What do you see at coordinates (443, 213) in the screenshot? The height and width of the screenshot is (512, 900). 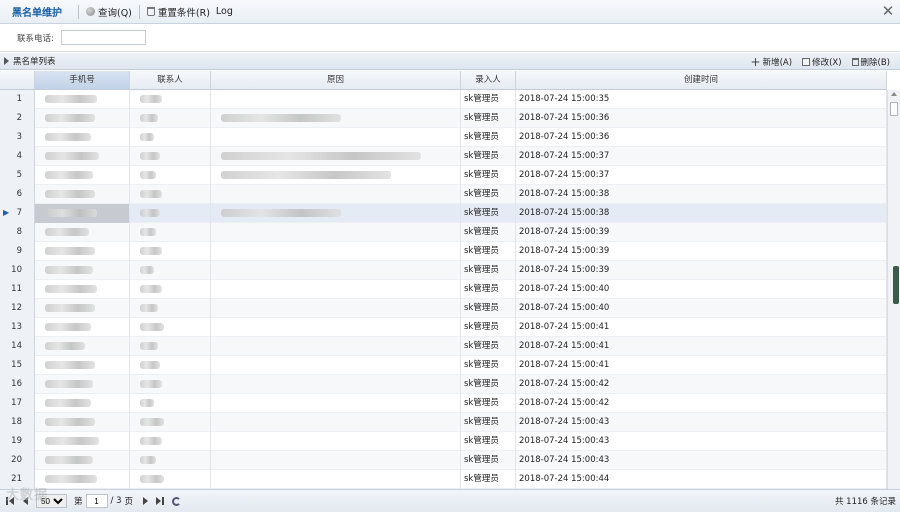 I see `table-row: ▶ 7 sk管理员 2018-07-24 15:00:38` at bounding box center [443, 213].